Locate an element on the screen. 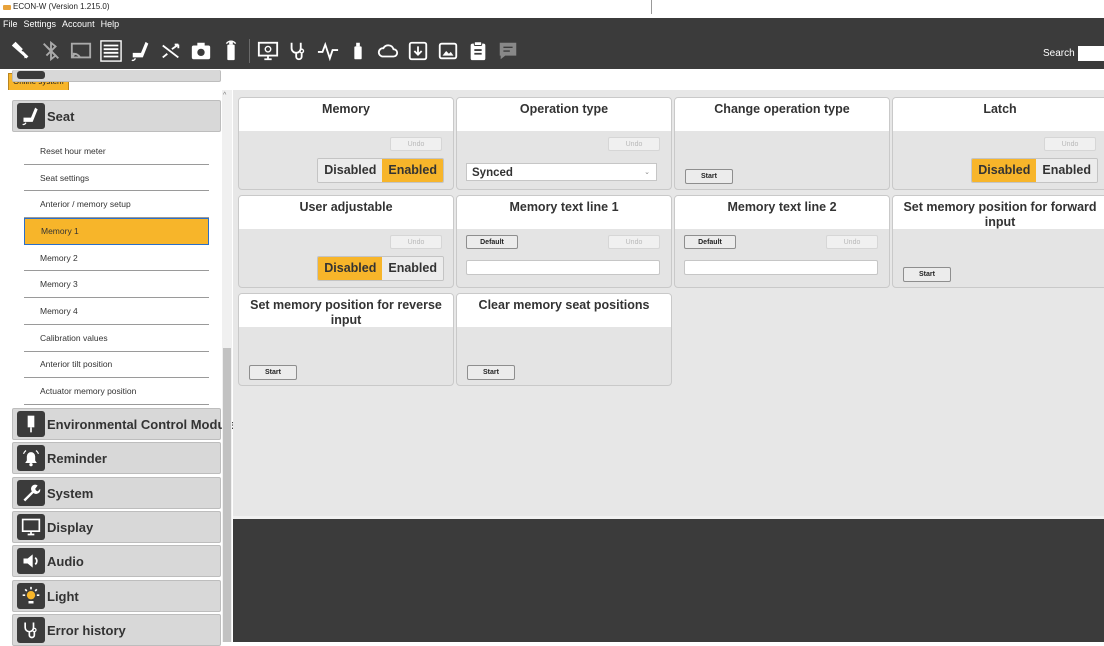 The height and width of the screenshot is (646, 1104). card-change-operation-type: Change operation type Start is located at coordinates (782, 143).